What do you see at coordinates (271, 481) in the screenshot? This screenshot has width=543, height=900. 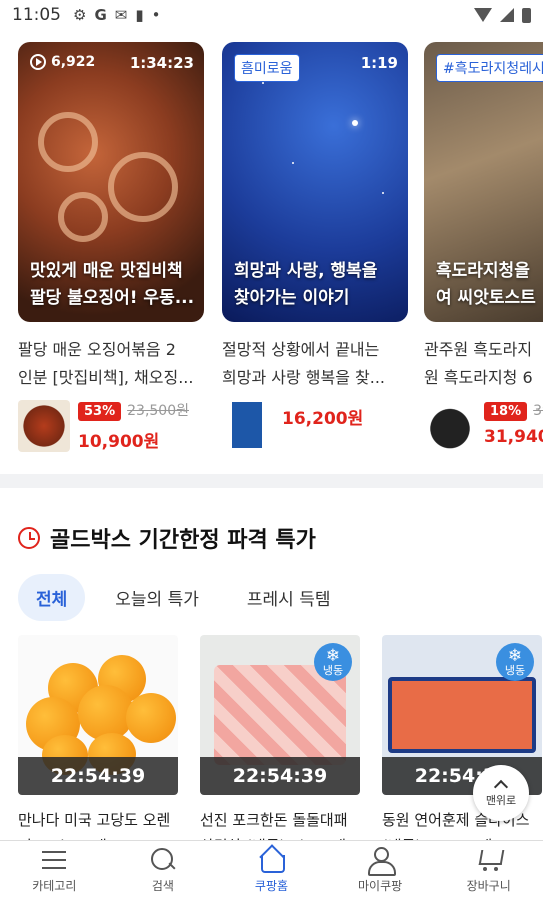 I see `section-divider` at bounding box center [271, 481].